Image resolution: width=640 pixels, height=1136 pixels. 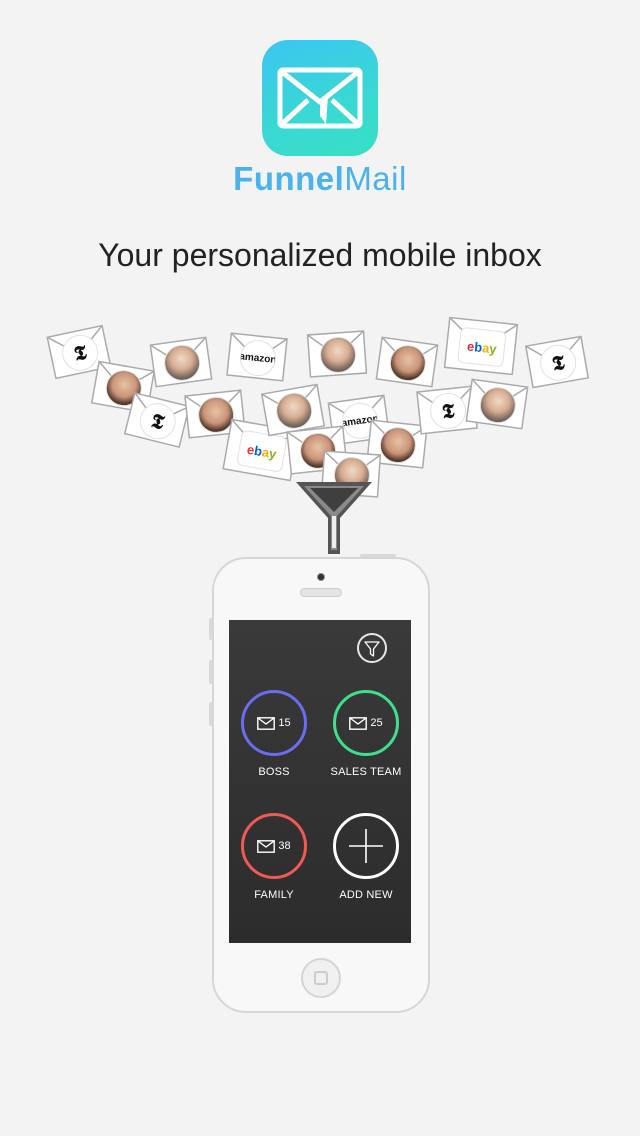 I want to click on brand-name: FunnelMail, so click(x=320, y=179).